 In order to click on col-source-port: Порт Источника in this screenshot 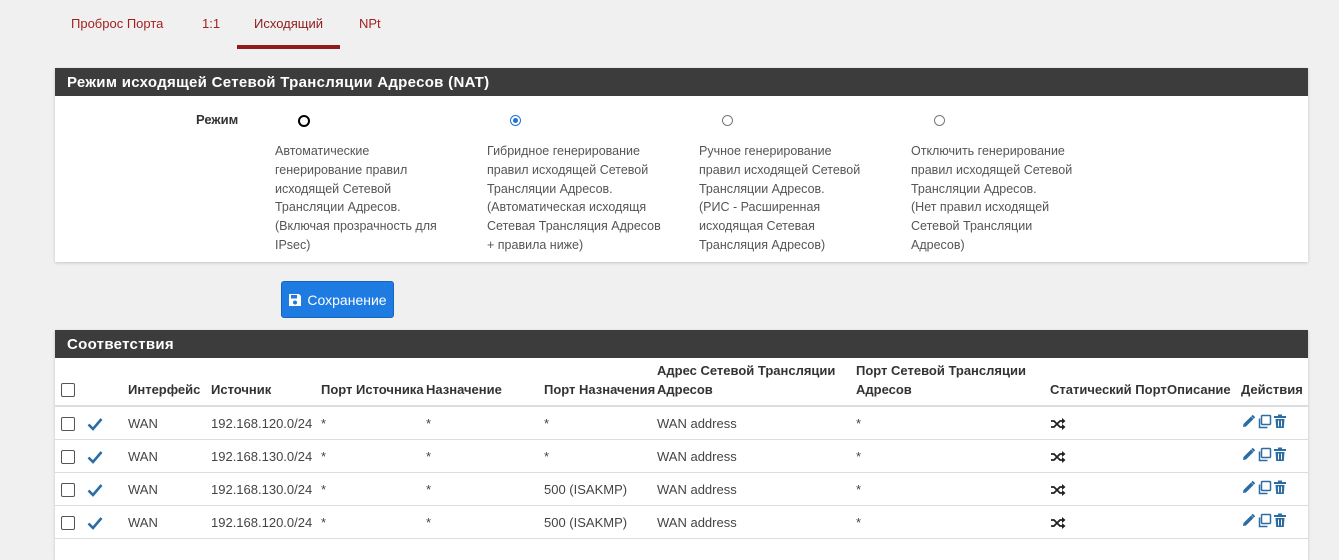, I will do `click(373, 382)`.